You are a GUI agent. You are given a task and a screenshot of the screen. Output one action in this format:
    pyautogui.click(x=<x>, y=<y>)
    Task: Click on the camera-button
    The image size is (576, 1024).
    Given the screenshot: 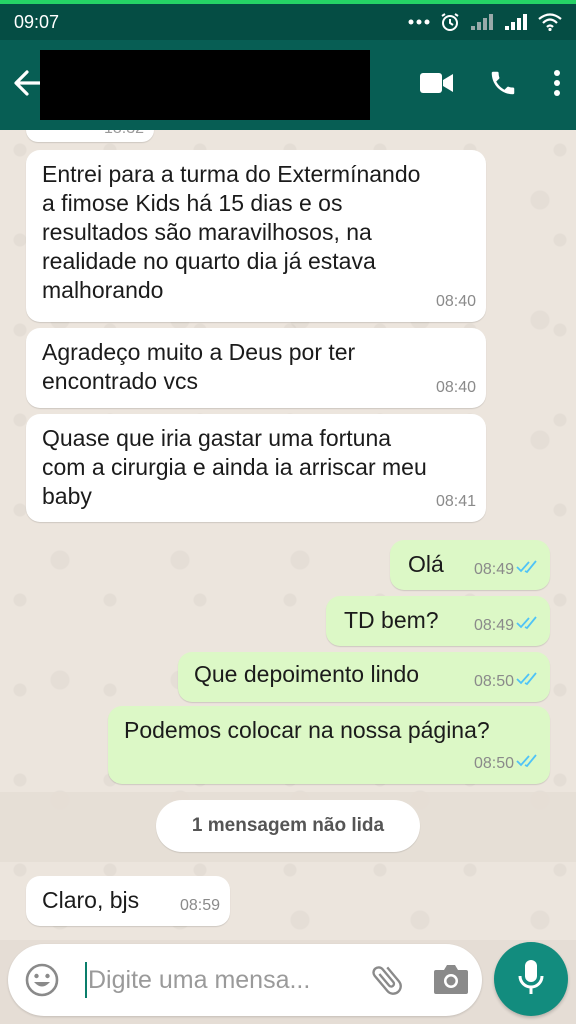 What is the action you would take?
    pyautogui.click(x=451, y=980)
    